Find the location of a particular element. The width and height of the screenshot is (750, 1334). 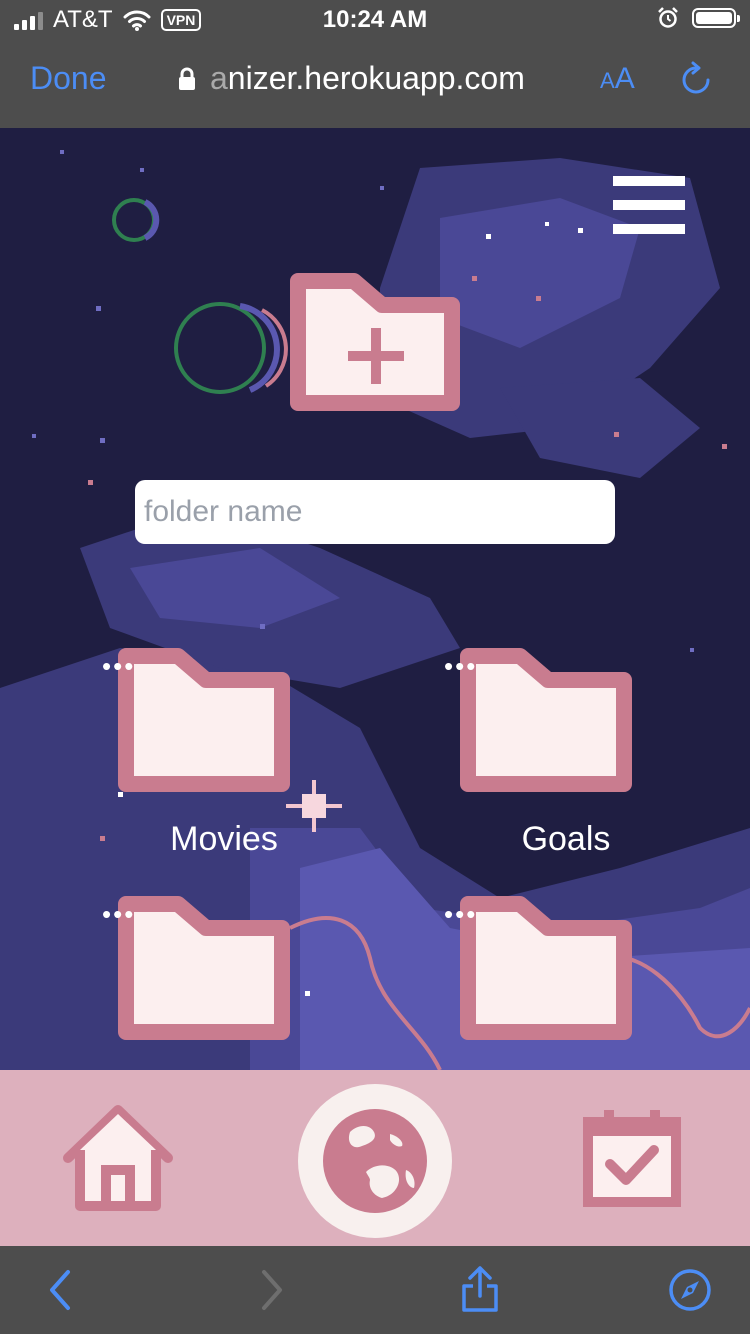

share-icon is located at coordinates (480, 1289).